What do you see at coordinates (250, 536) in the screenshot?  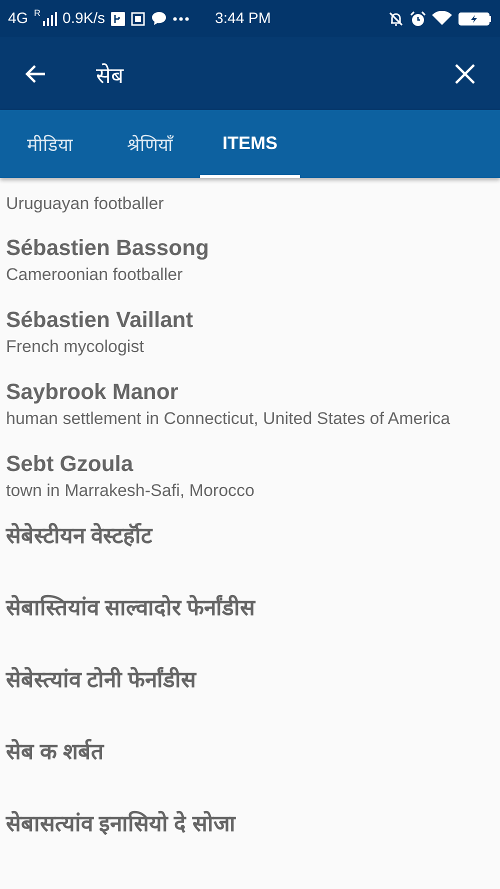 I see `result-title: सेबेस्टीयन वेस्टर्हॉट` at bounding box center [250, 536].